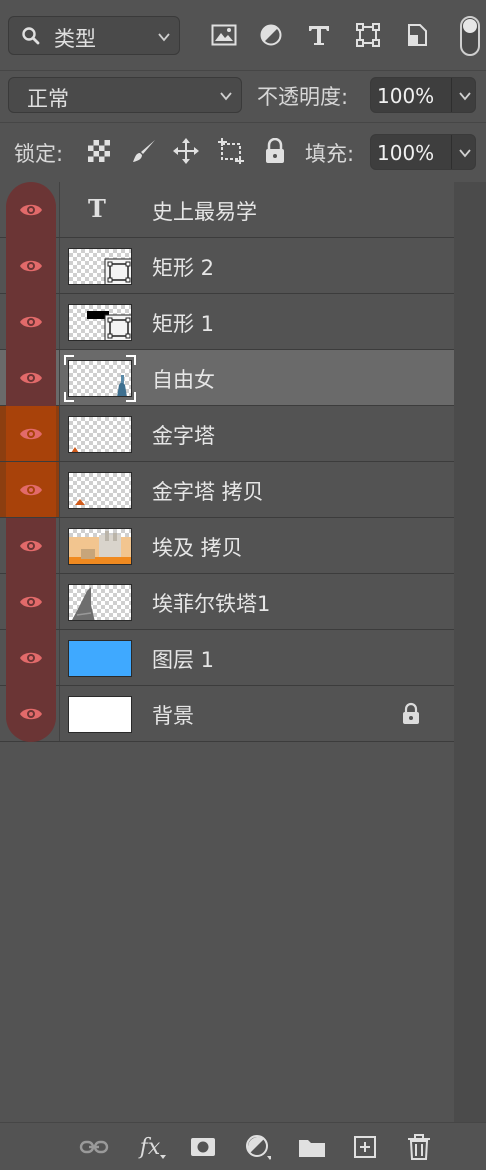 The image size is (486, 1170). I want to click on search-icon, so click(31, 38).